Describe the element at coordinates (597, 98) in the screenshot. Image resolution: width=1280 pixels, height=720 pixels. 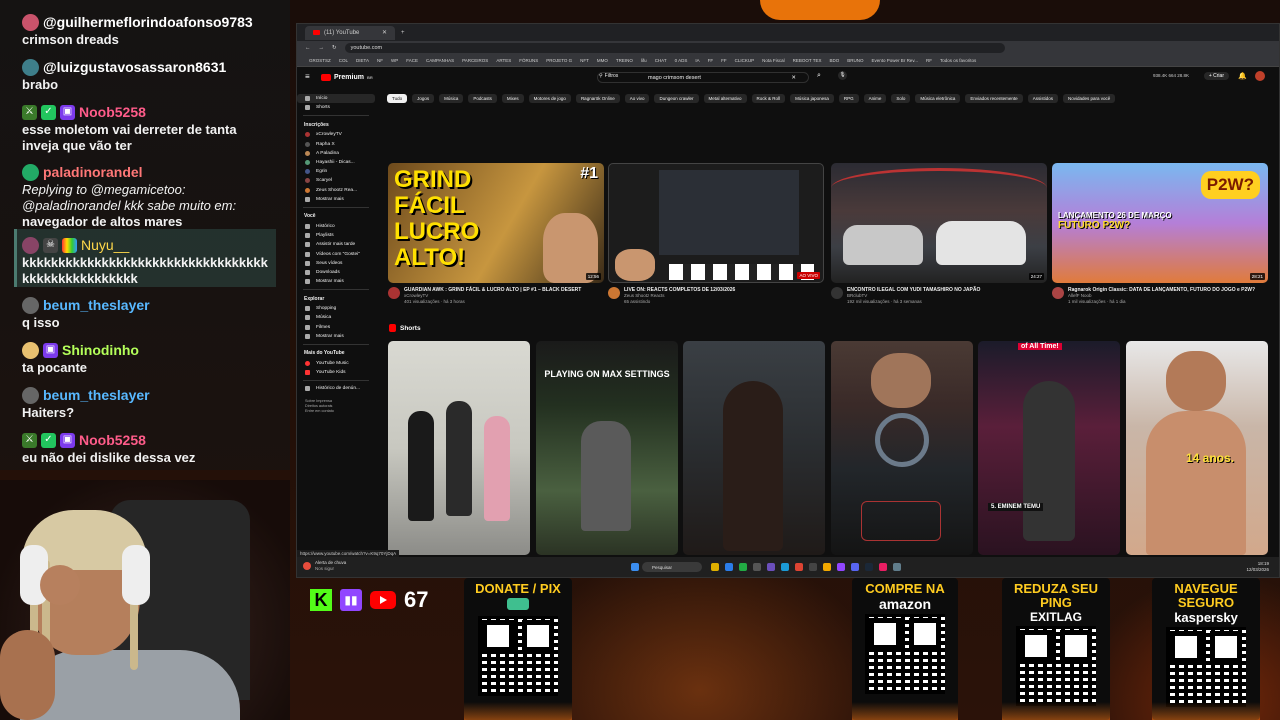
I see `chip: Ragnarök Online` at that location.